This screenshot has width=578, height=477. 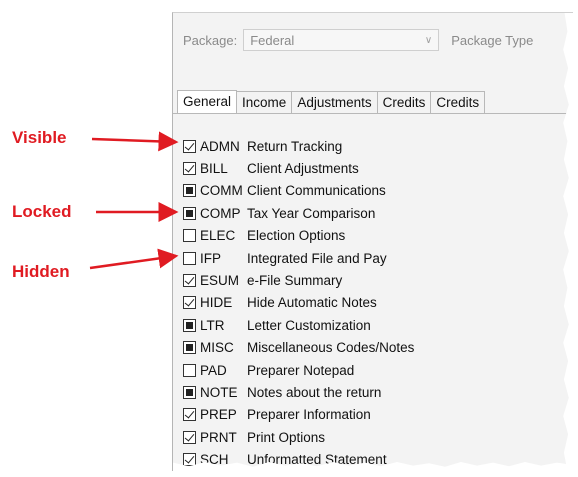 I want to click on arrow-visible, so click(x=135, y=141).